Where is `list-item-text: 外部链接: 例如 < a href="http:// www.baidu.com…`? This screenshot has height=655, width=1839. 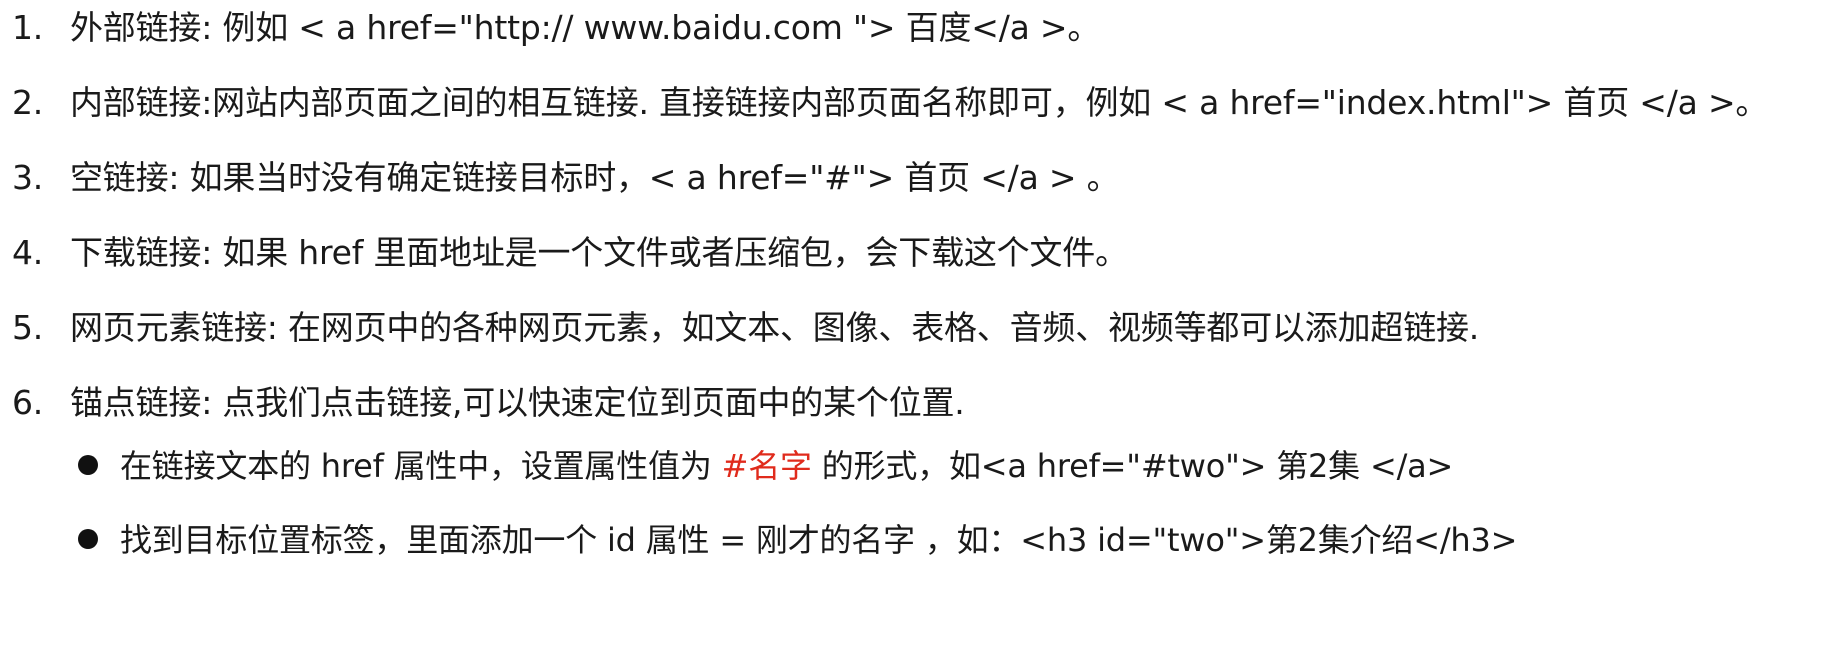
list-item-text: 外部链接: 例如 < a href="http:// www.baidu.com… is located at coordinates (585, 27).